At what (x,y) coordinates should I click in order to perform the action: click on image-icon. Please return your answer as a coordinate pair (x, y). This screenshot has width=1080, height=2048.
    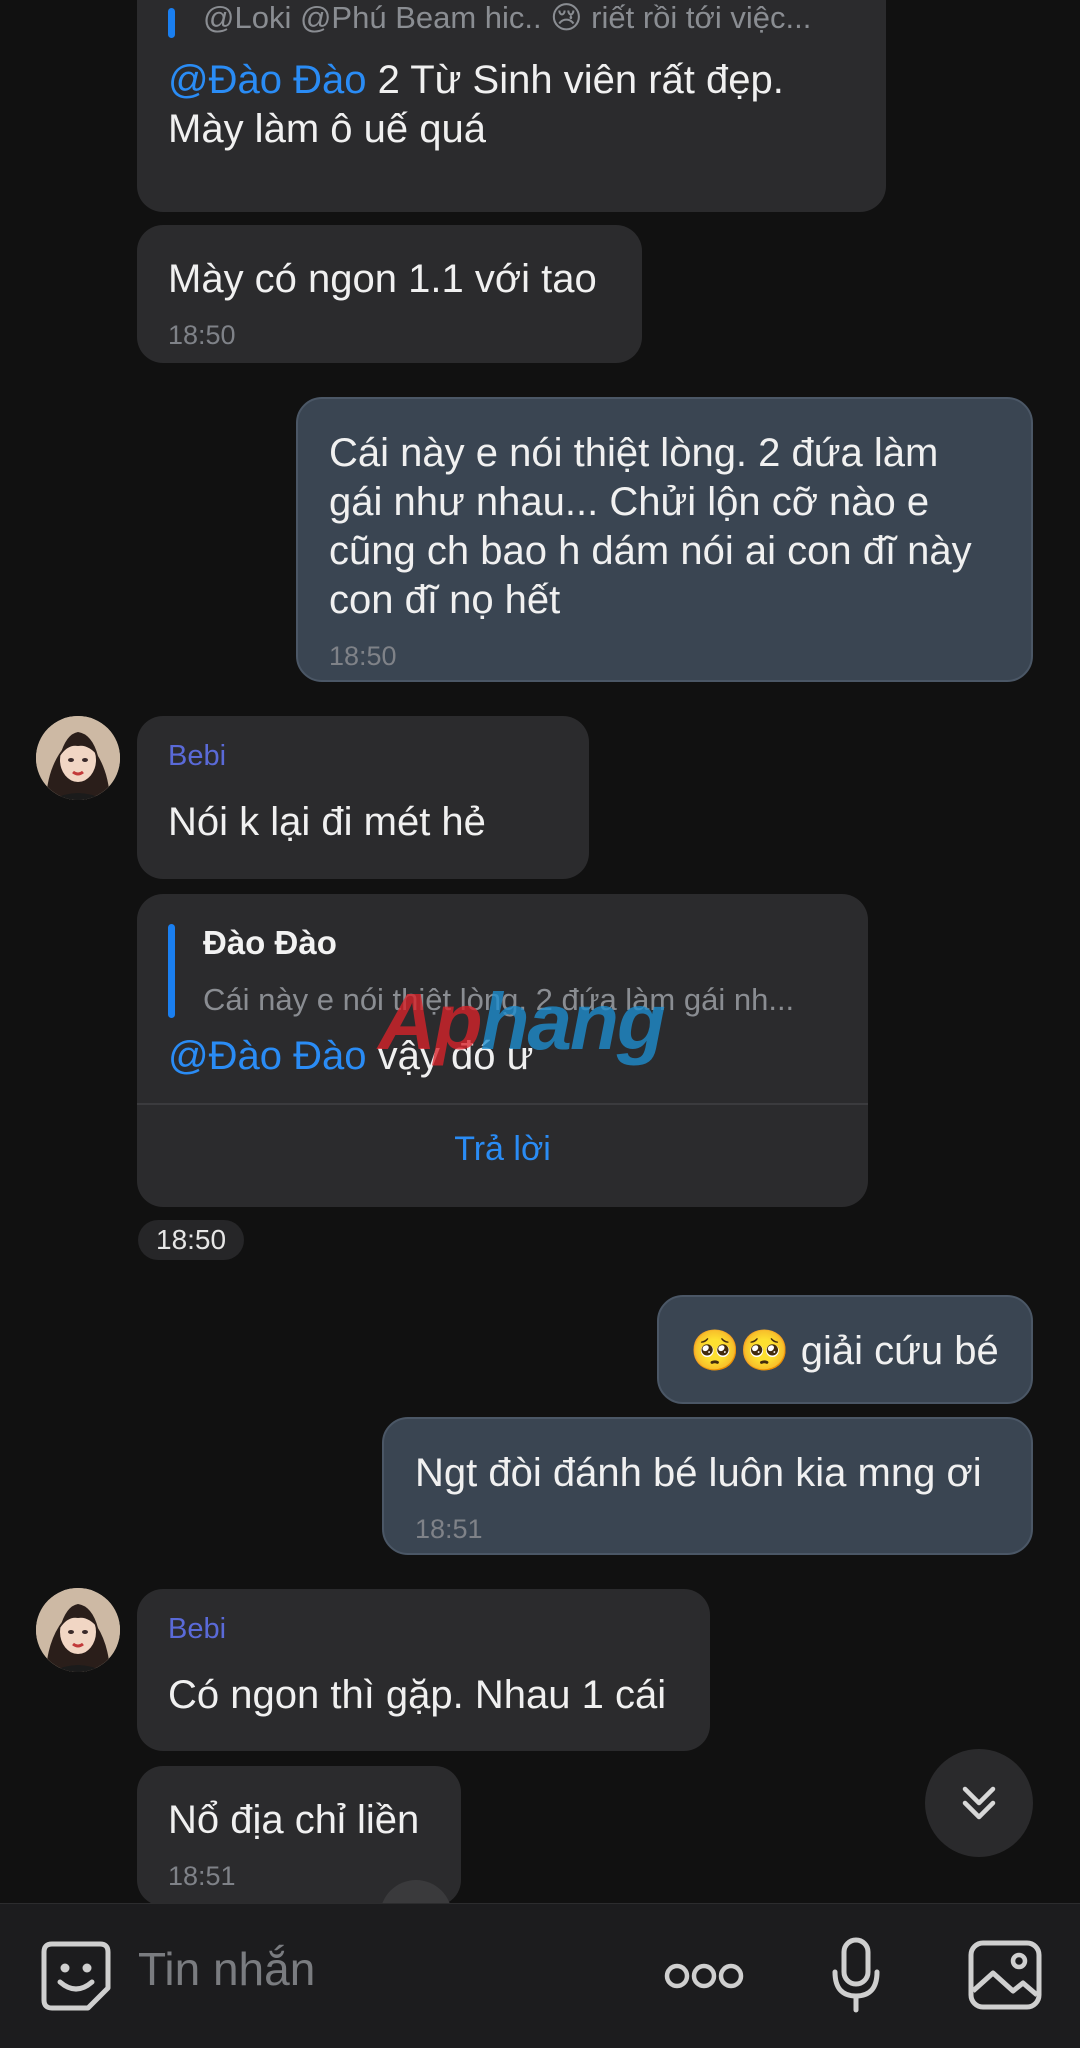
    Looking at the image, I should click on (1005, 1975).